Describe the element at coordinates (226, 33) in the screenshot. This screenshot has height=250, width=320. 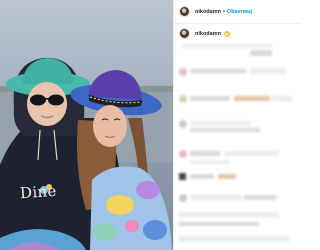
I see `verified-badge-icon` at that location.